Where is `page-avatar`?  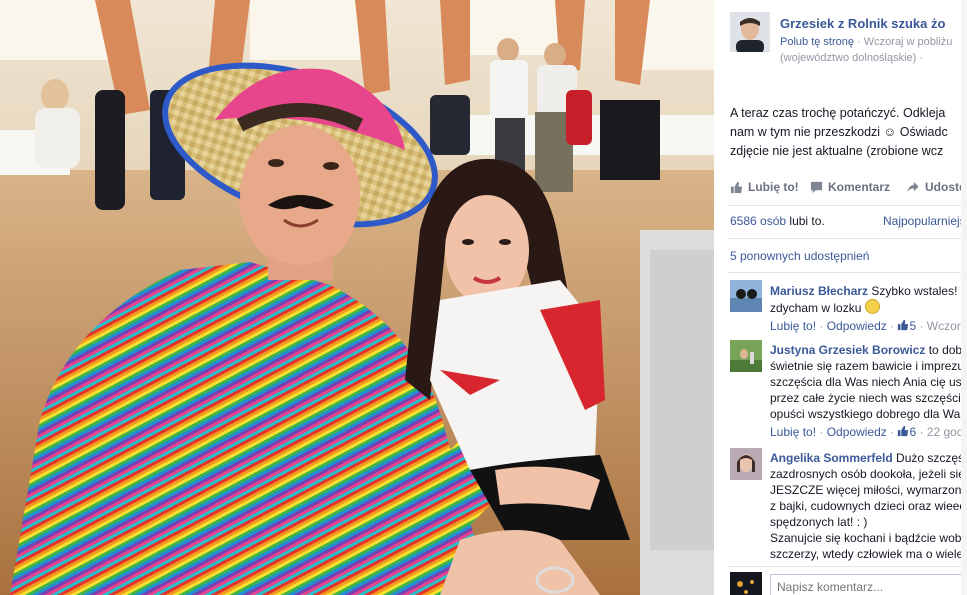 page-avatar is located at coordinates (750, 32).